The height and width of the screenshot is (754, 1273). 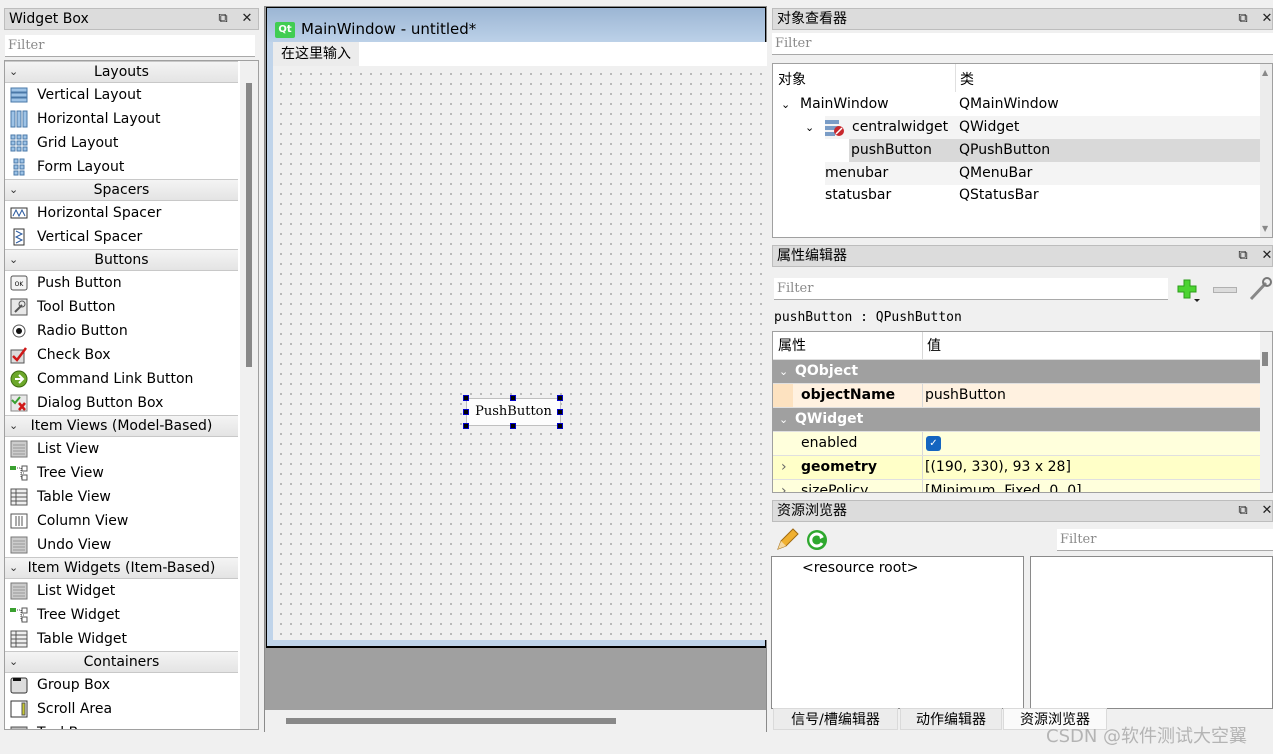 What do you see at coordinates (121, 568) in the screenshot?
I see `category-item-widgets-item-based: ⌄ Item Widgets (Item-Based)` at bounding box center [121, 568].